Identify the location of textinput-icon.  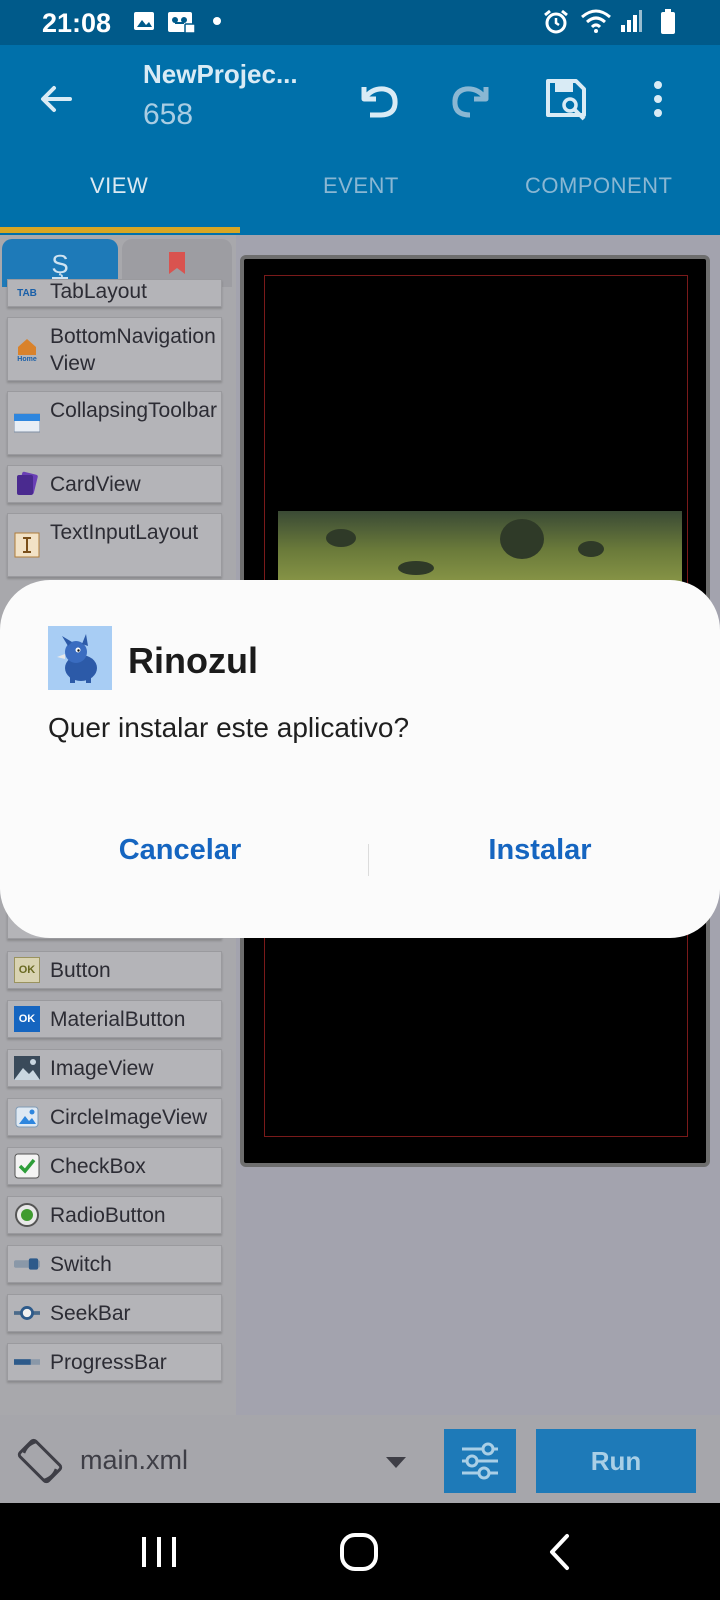
(27, 545).